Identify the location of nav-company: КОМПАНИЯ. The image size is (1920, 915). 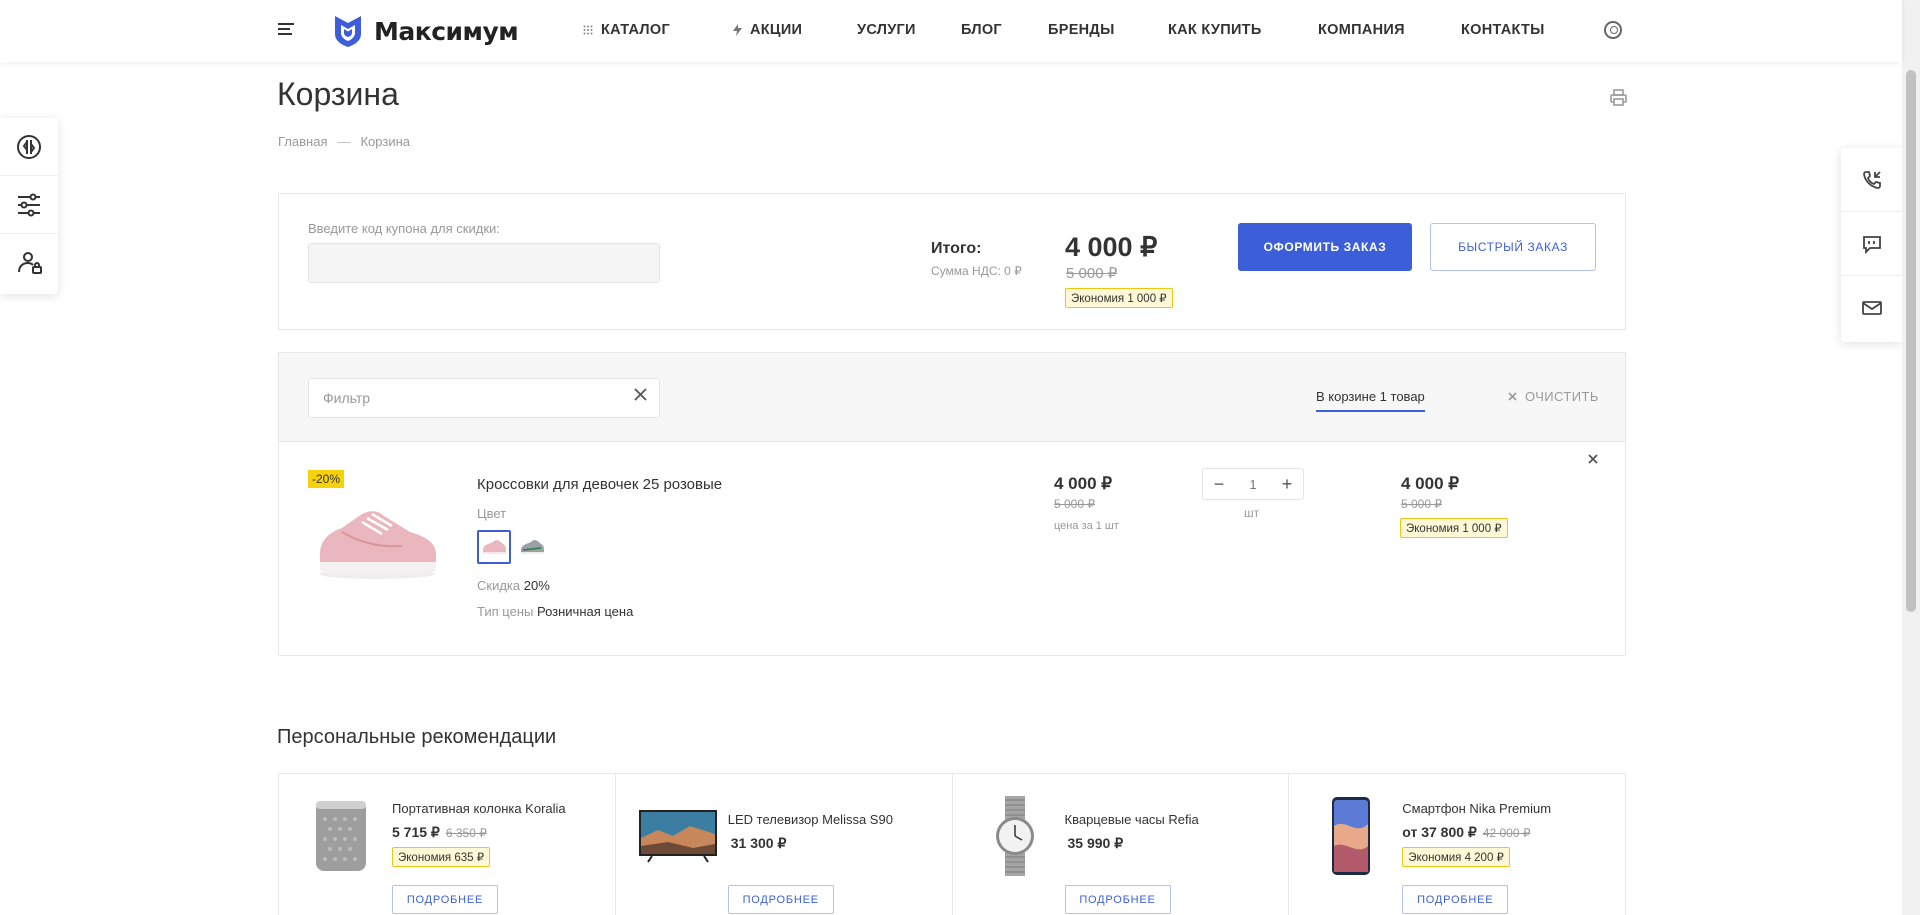
(1361, 30).